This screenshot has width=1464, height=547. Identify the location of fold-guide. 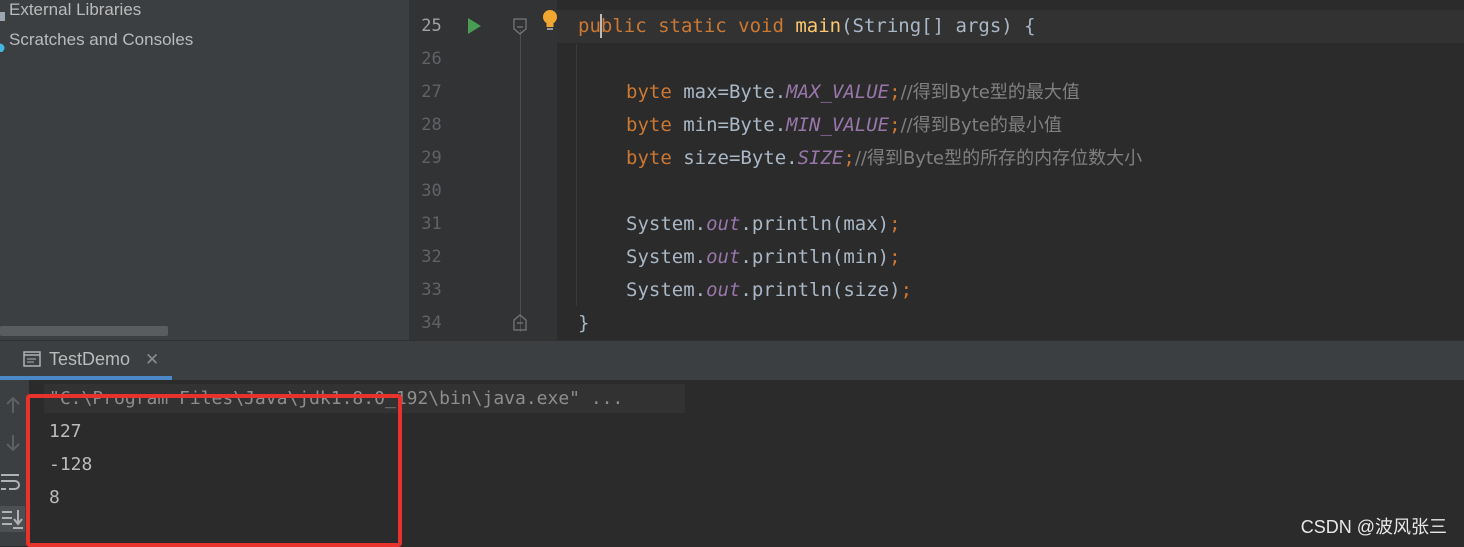
(520, 181).